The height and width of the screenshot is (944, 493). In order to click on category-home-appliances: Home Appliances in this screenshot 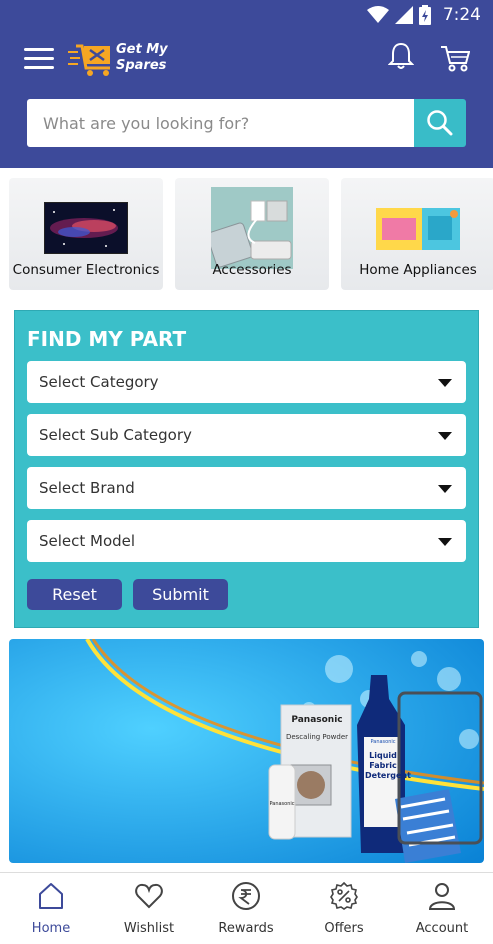, I will do `click(417, 234)`.